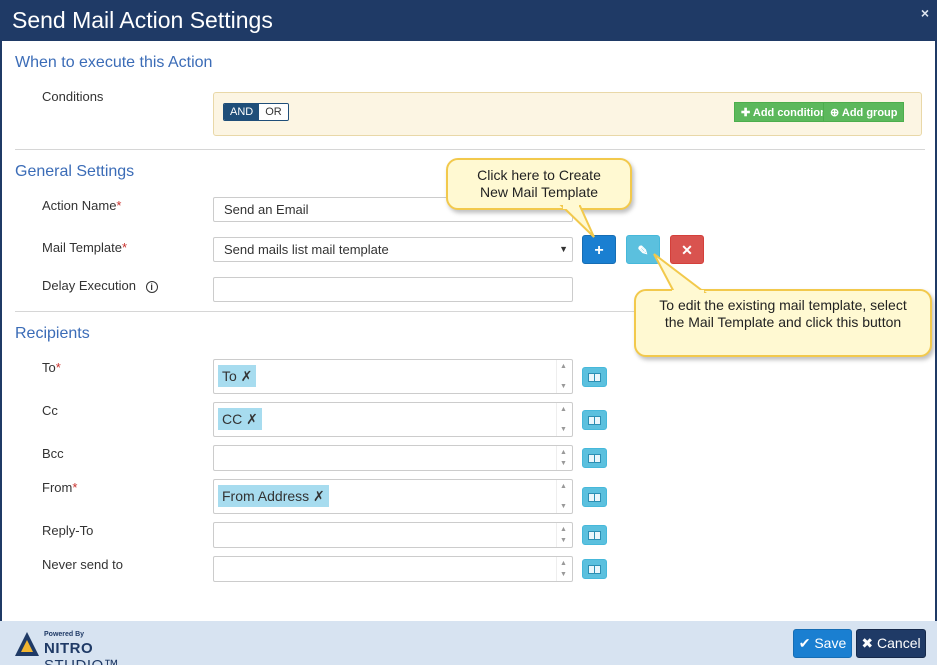  What do you see at coordinates (242, 112) in the screenshot?
I see `and-toggle-button: AND` at bounding box center [242, 112].